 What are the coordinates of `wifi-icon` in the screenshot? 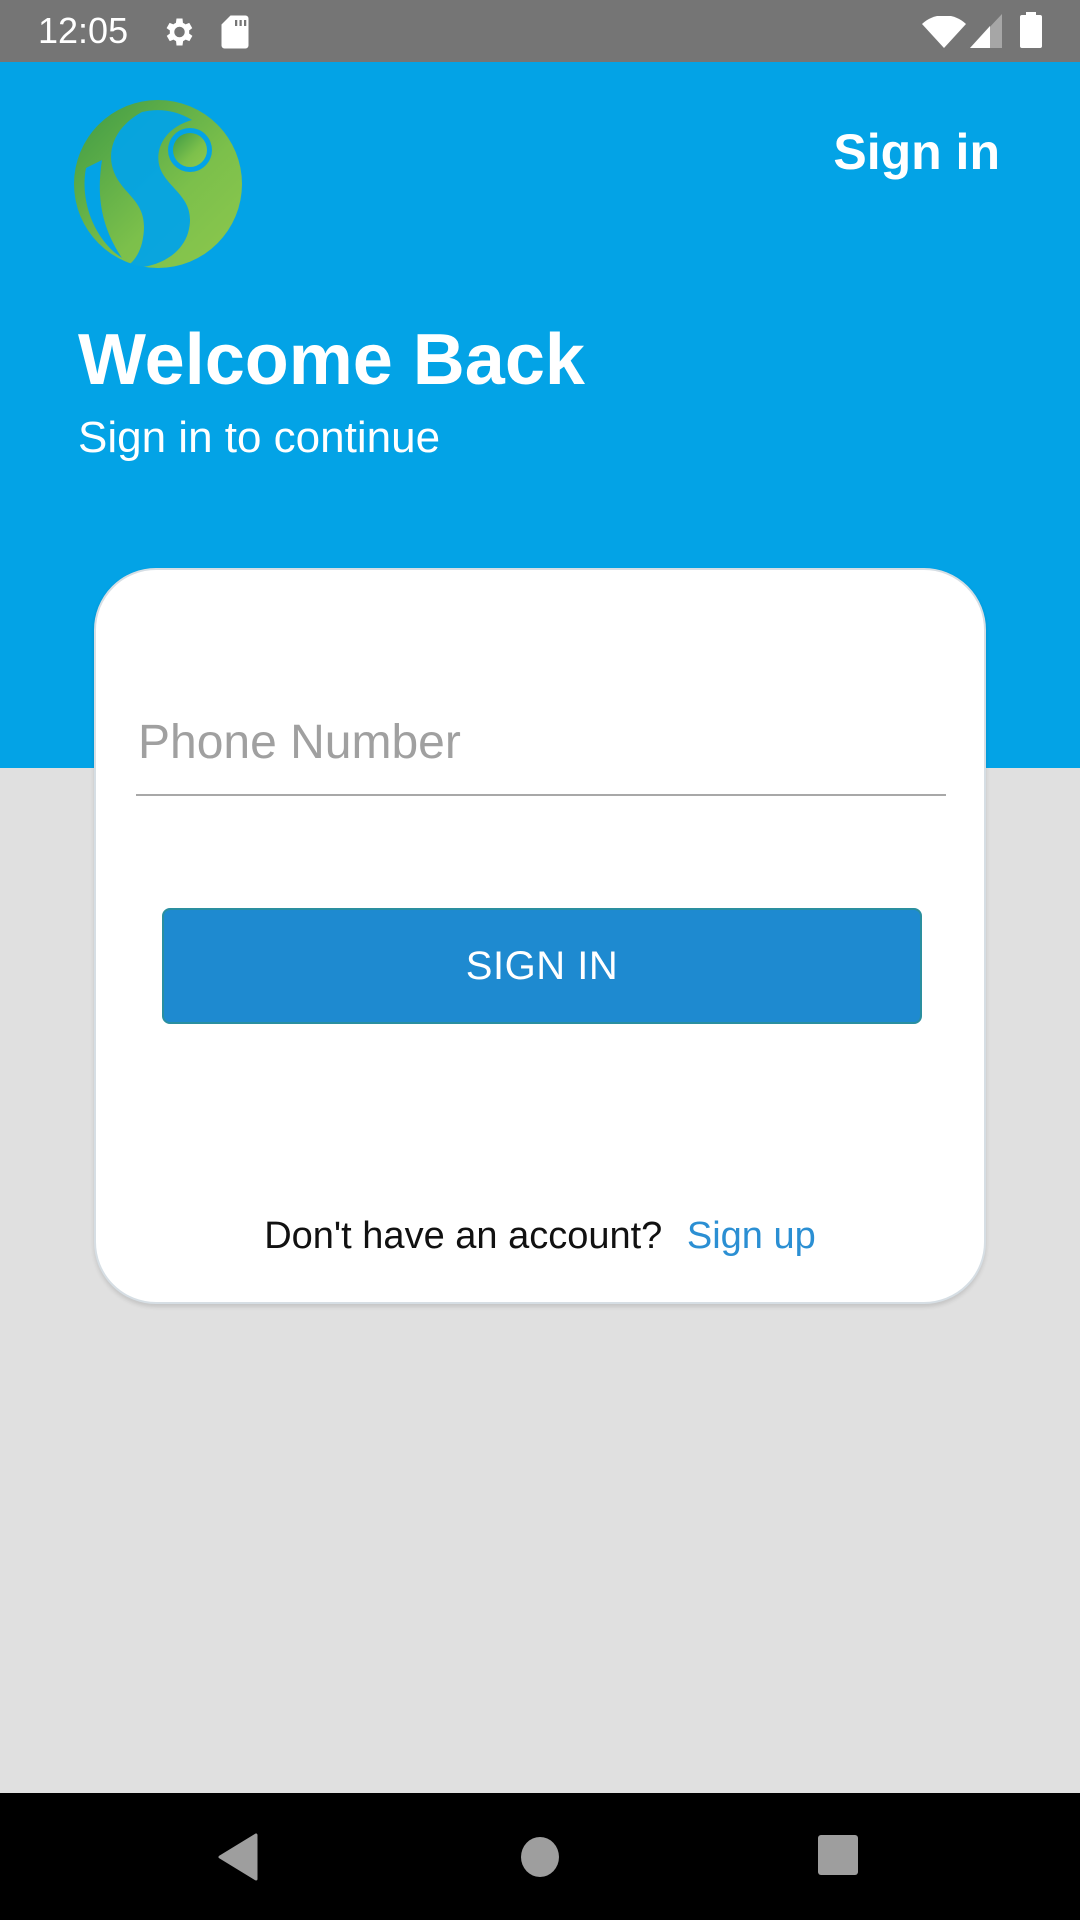 It's located at (944, 34).